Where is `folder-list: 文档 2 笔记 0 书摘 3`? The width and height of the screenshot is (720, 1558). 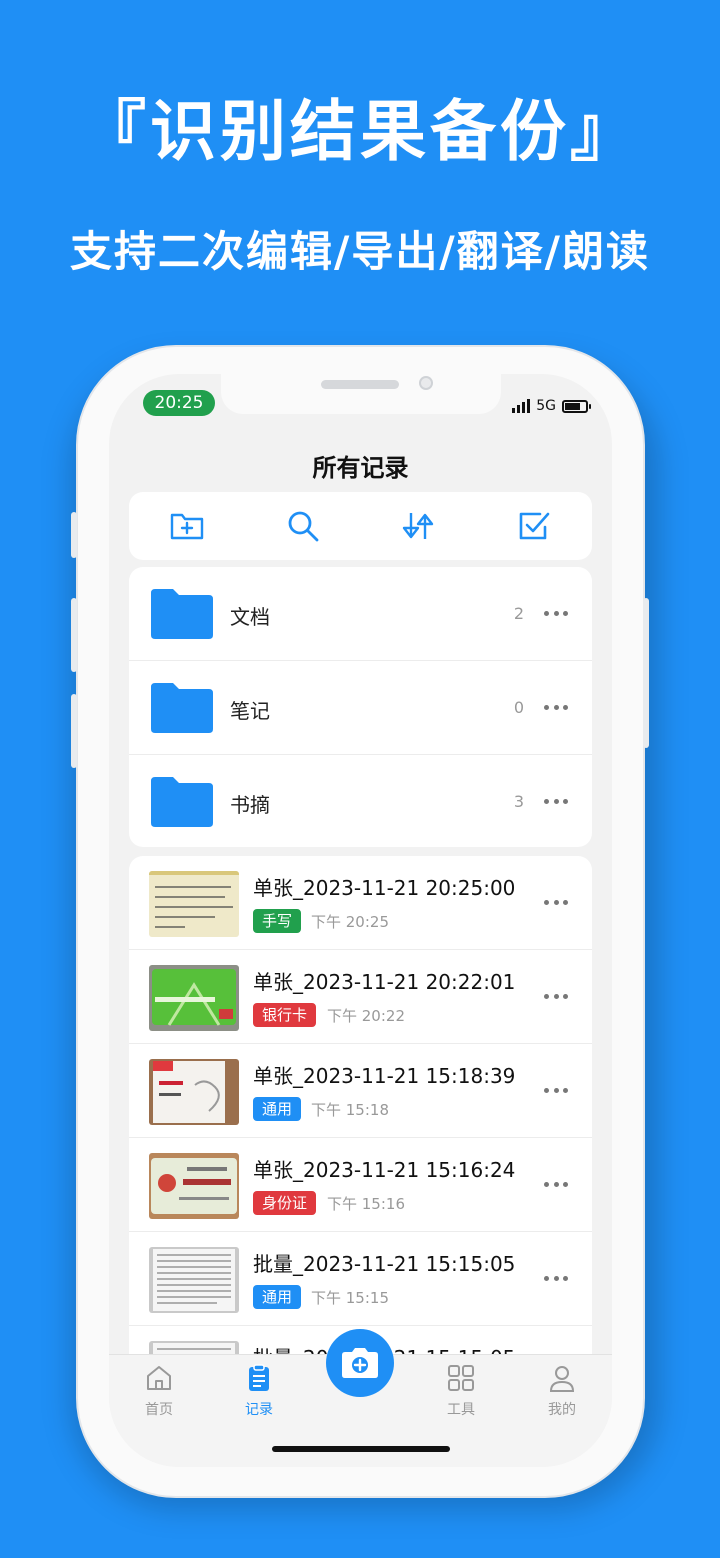
folder-list: 文档 2 笔记 0 书摘 3 is located at coordinates (360, 707).